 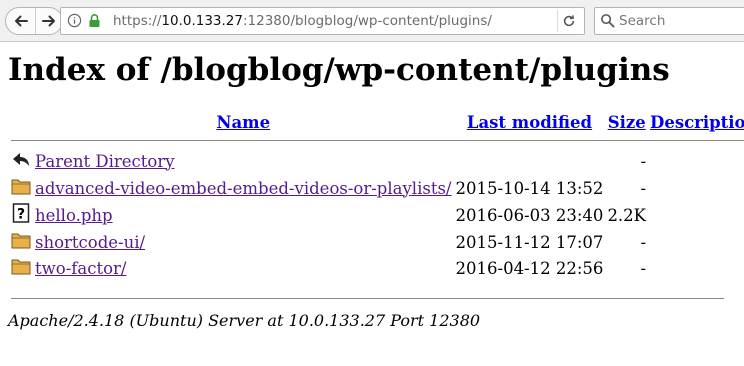 I want to click on parent-directory-link: Parent Directory, so click(x=105, y=161).